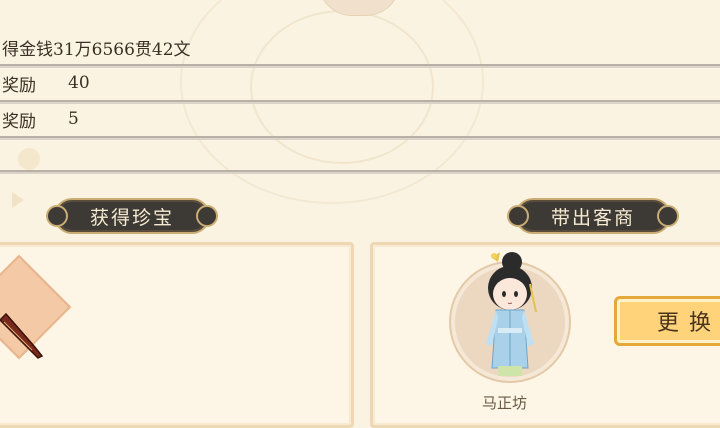 The width and height of the screenshot is (720, 428). I want to click on merchant-banner-label: 带出客商, so click(592, 217).